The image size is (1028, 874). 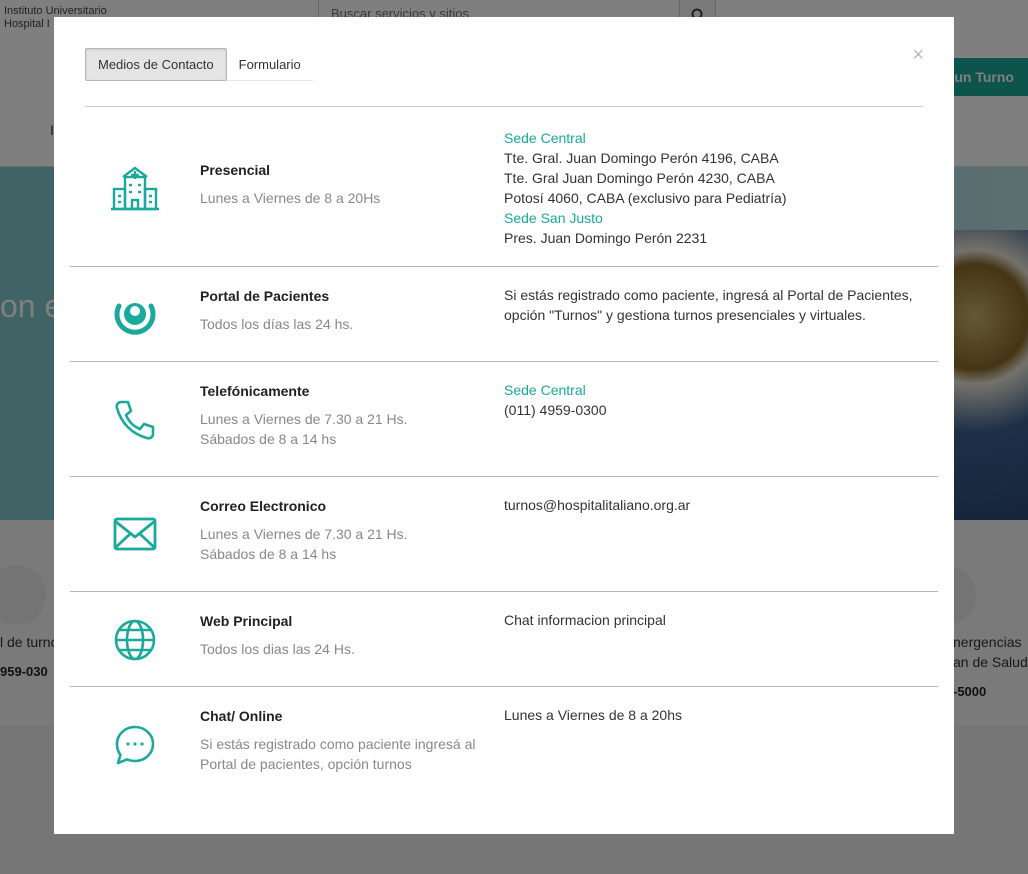 I want to click on contact-title: Presencial, so click(x=235, y=170).